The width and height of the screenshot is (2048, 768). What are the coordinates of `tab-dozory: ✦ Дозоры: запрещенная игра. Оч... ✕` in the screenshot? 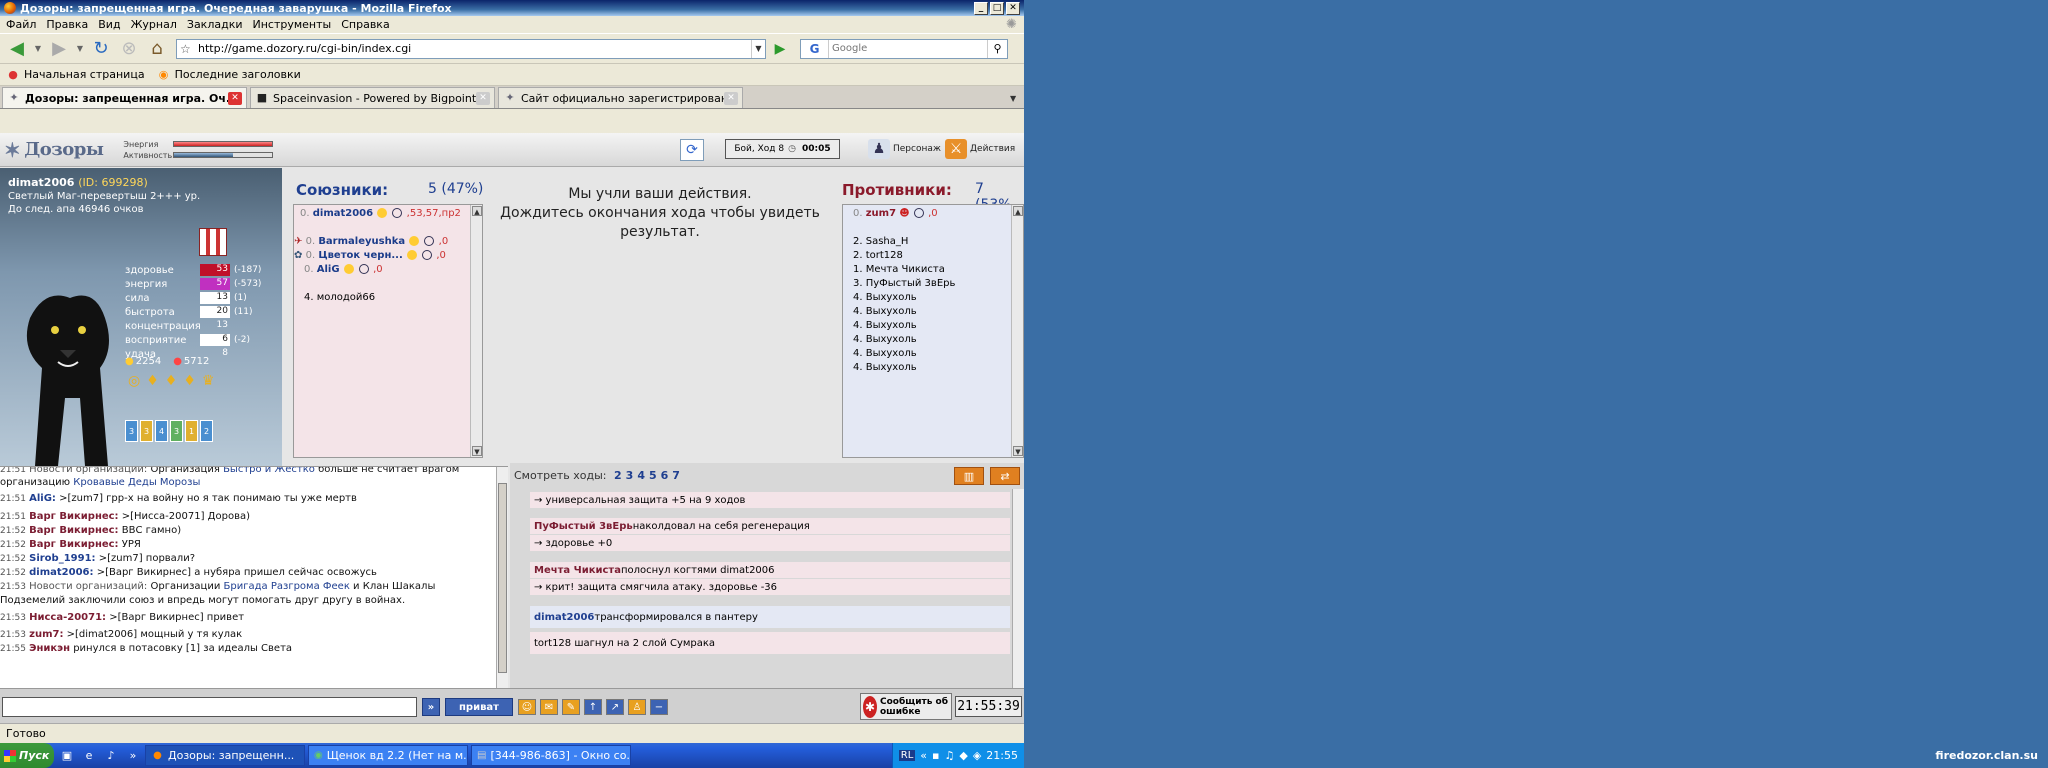 It's located at (124, 97).